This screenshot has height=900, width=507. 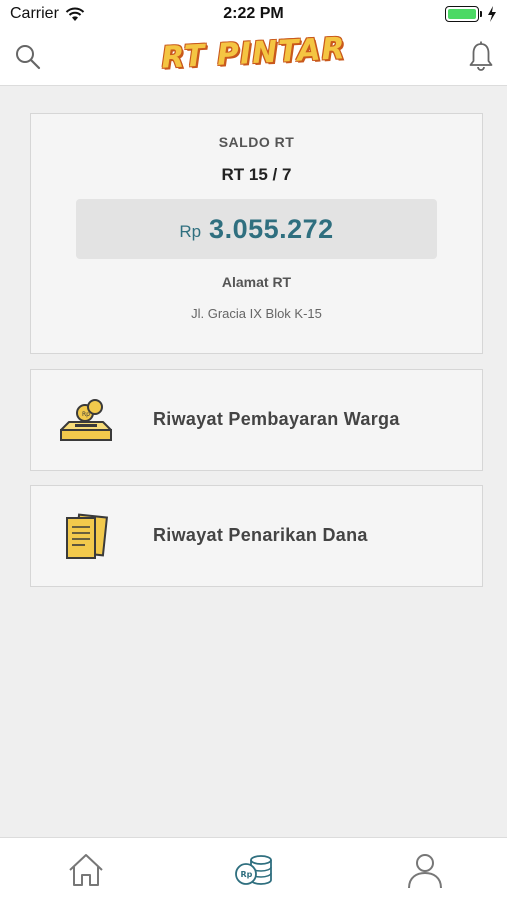 What do you see at coordinates (271, 228) in the screenshot?
I see `balance-amount: 3.055.272` at bounding box center [271, 228].